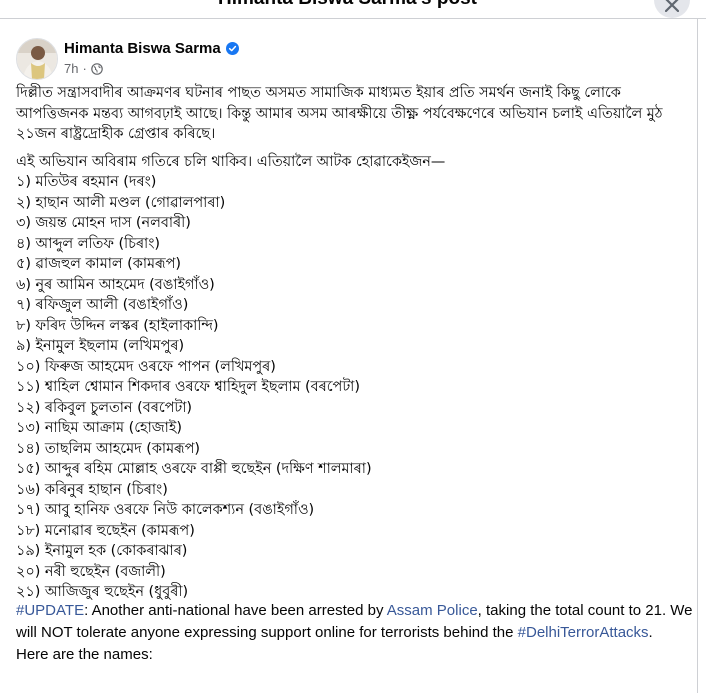  I want to click on list-item: ৪) আব্দুল লতিফ (চিৰাং), so click(88, 243).